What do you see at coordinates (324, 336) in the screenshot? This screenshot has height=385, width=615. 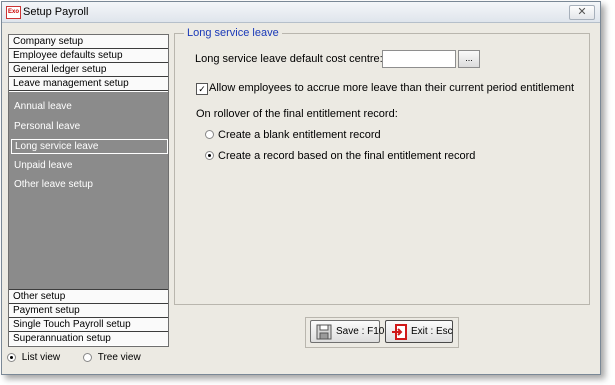 I see `save-disk-icon` at bounding box center [324, 336].